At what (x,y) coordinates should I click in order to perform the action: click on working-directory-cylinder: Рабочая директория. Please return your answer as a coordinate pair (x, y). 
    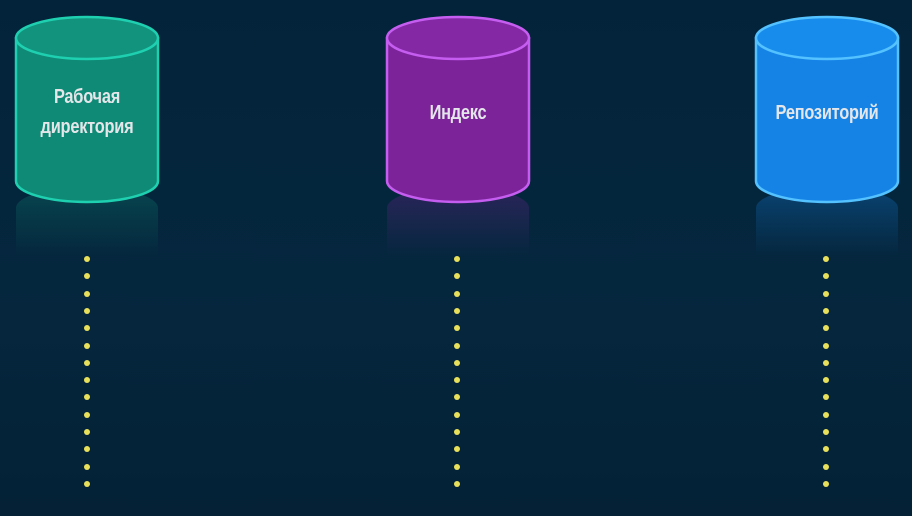
    Looking at the image, I should click on (87, 135).